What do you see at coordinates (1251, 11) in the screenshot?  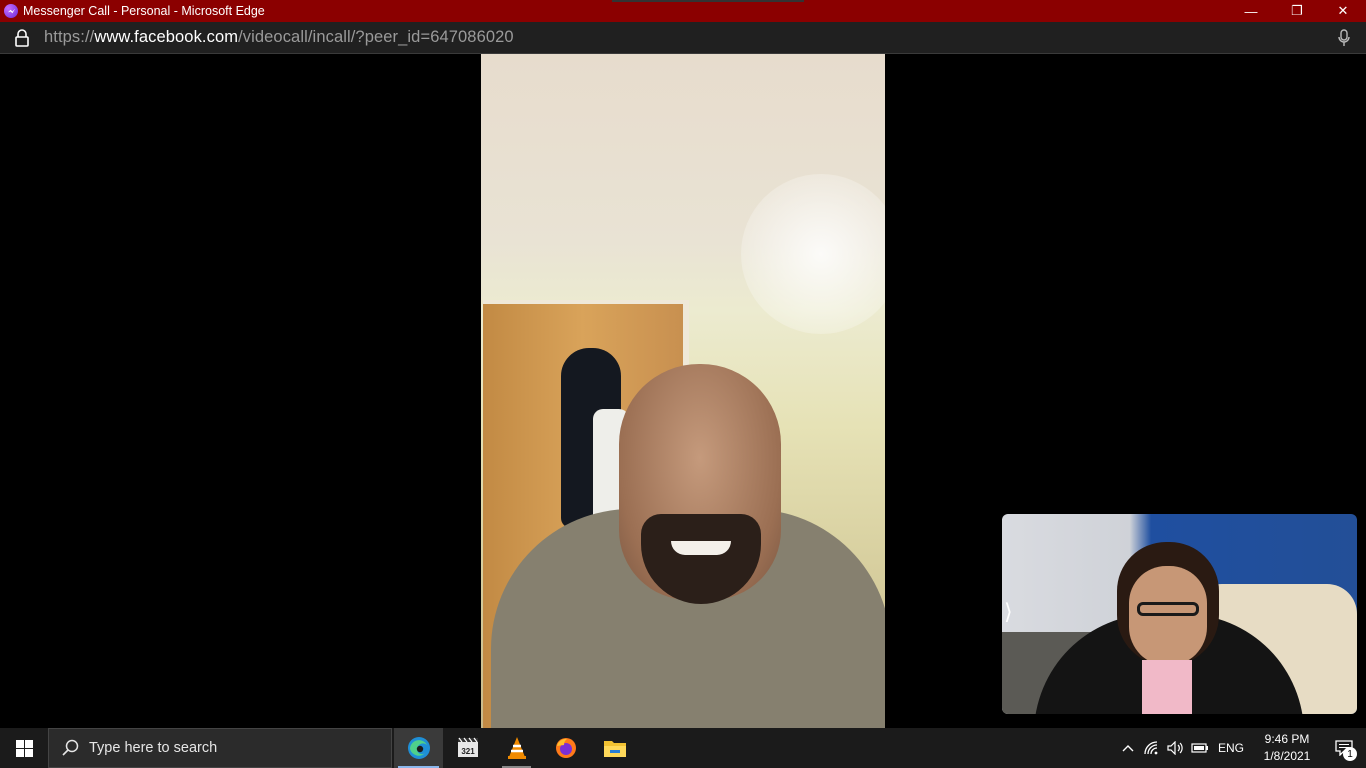 I see `minimize-button: —` at bounding box center [1251, 11].